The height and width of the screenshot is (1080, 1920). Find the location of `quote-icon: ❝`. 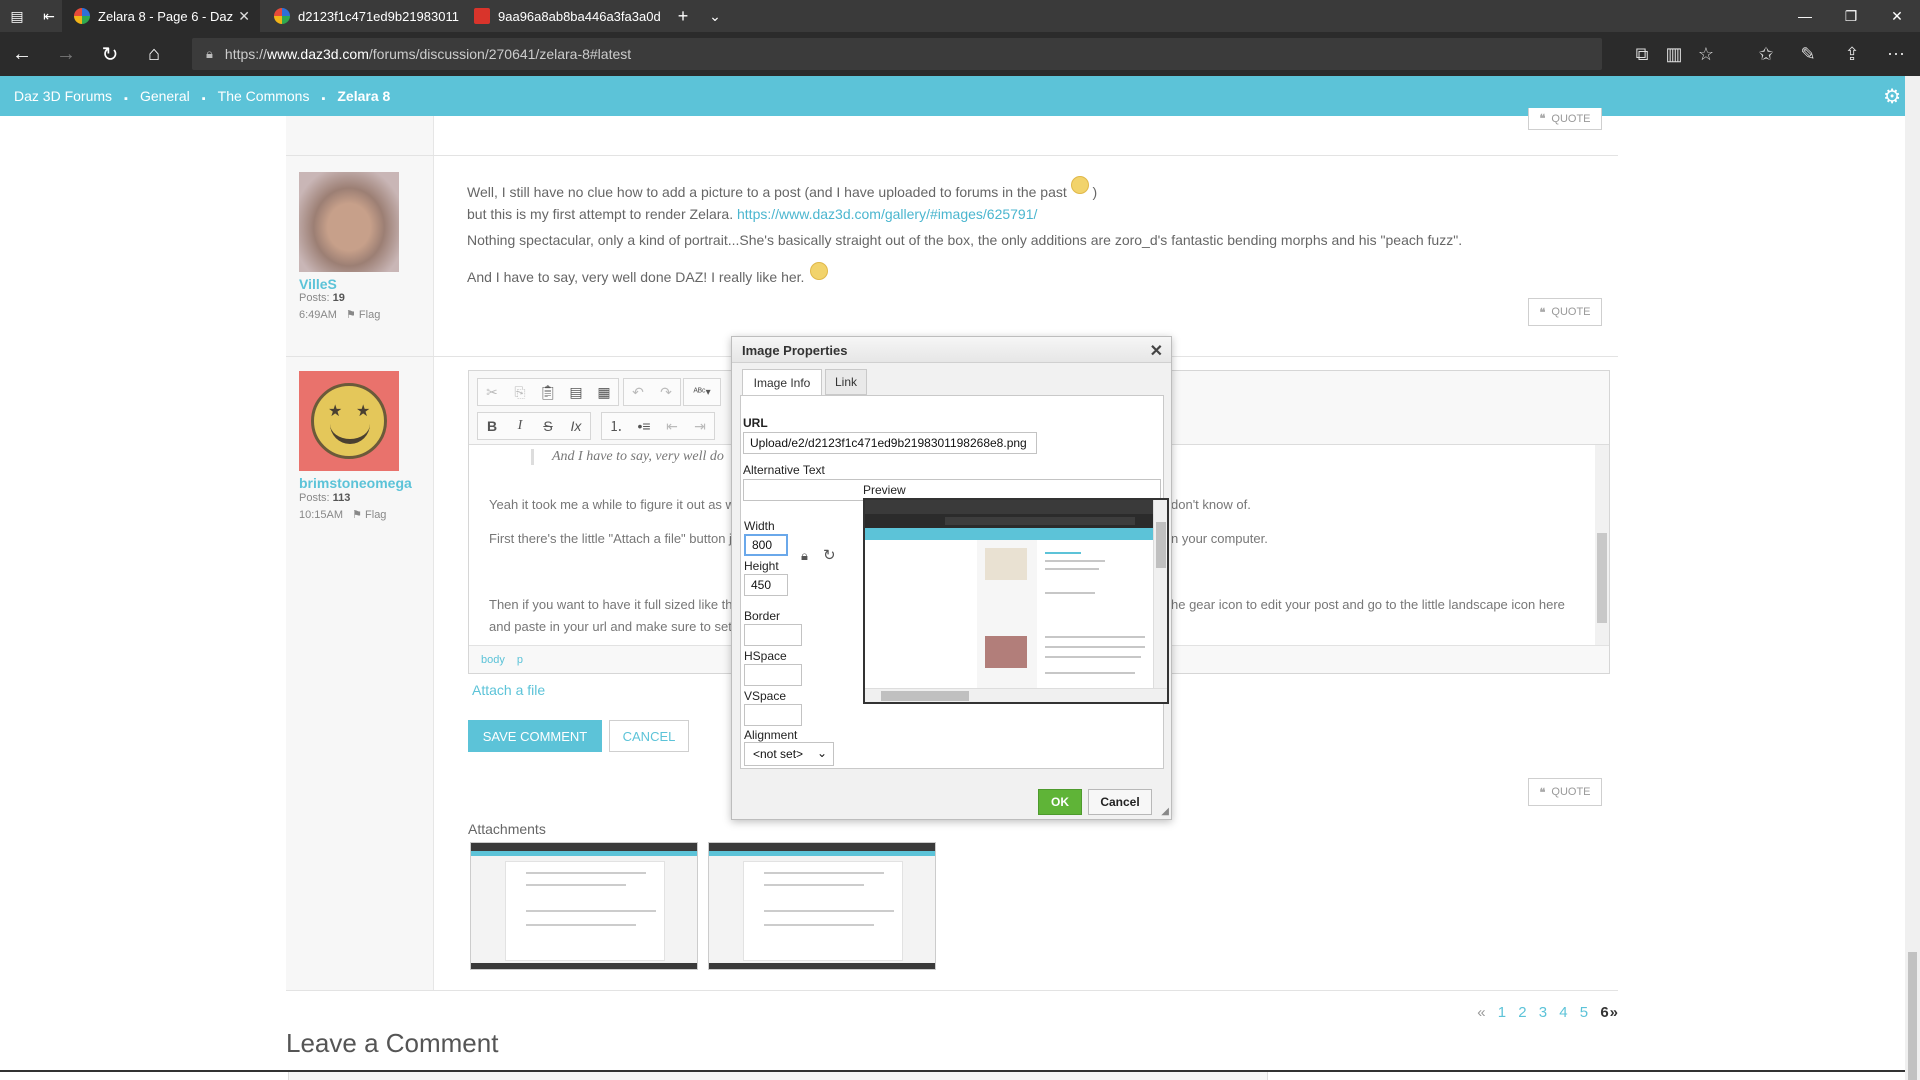

quote-icon: ❝ is located at coordinates (1542, 792).